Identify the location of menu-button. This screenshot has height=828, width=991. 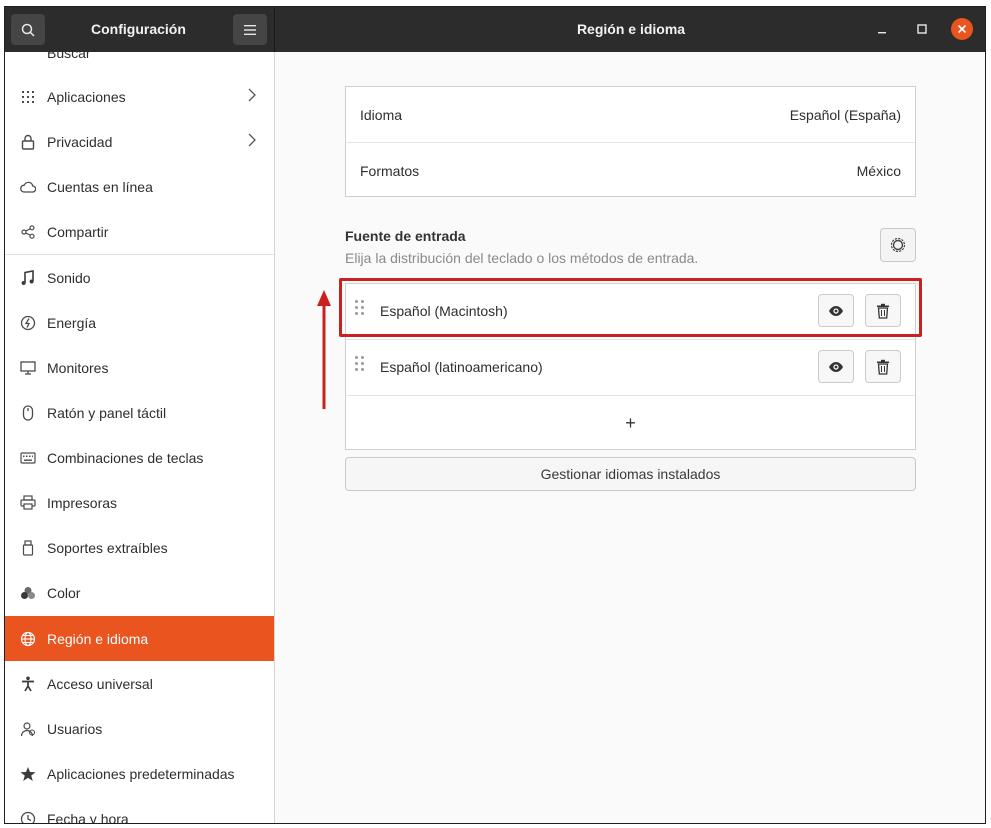
(250, 29).